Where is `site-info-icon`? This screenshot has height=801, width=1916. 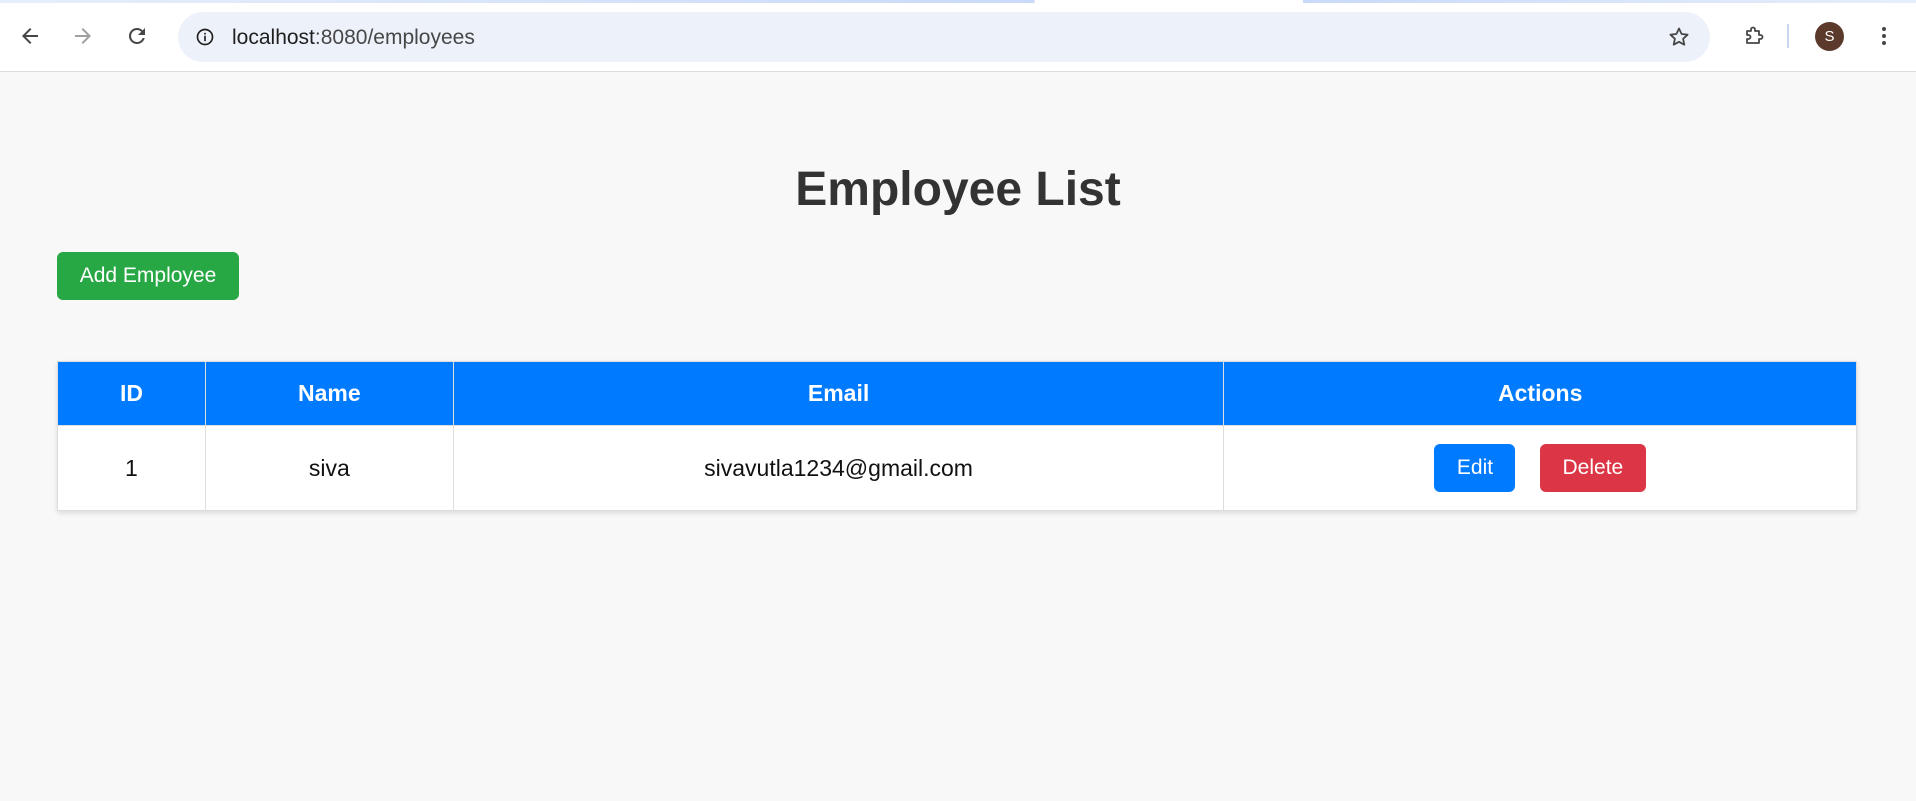 site-info-icon is located at coordinates (205, 37).